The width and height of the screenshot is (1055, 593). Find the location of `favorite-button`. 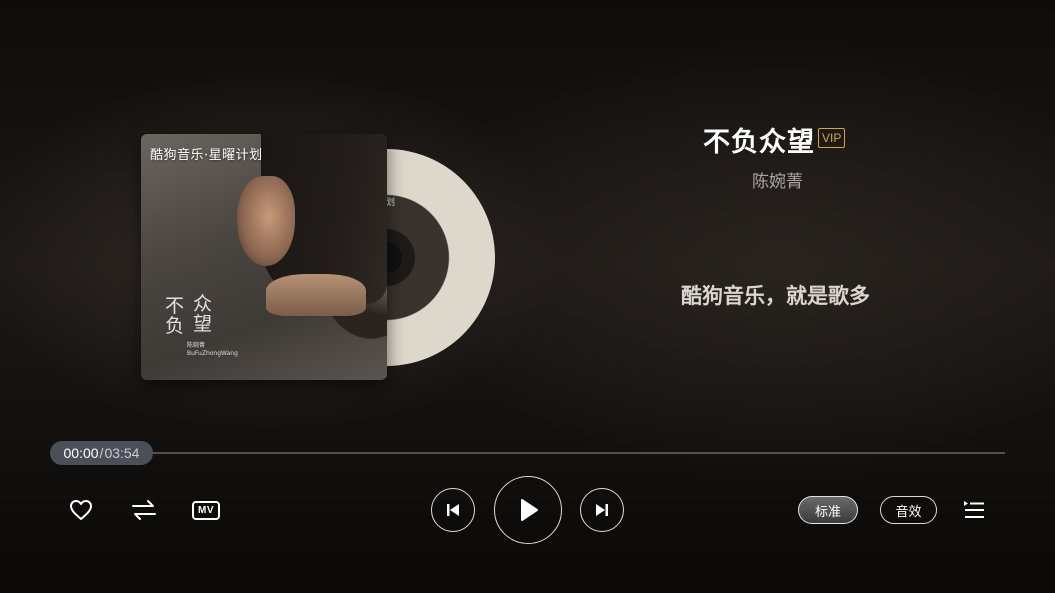

favorite-button is located at coordinates (81, 510).